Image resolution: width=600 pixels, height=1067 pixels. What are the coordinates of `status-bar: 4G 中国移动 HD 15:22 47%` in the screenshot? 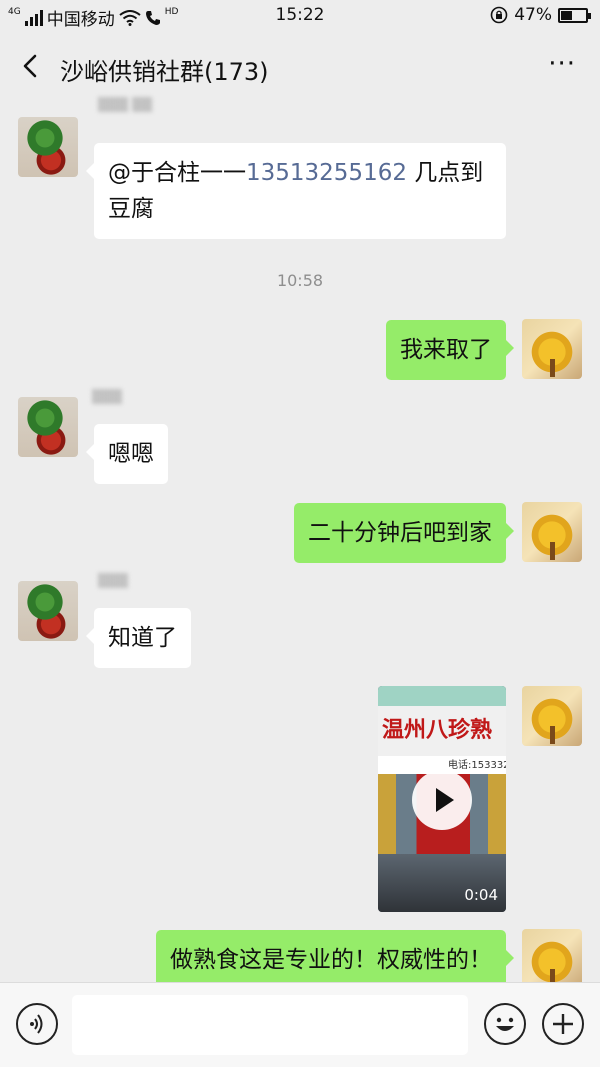 It's located at (300, 17).